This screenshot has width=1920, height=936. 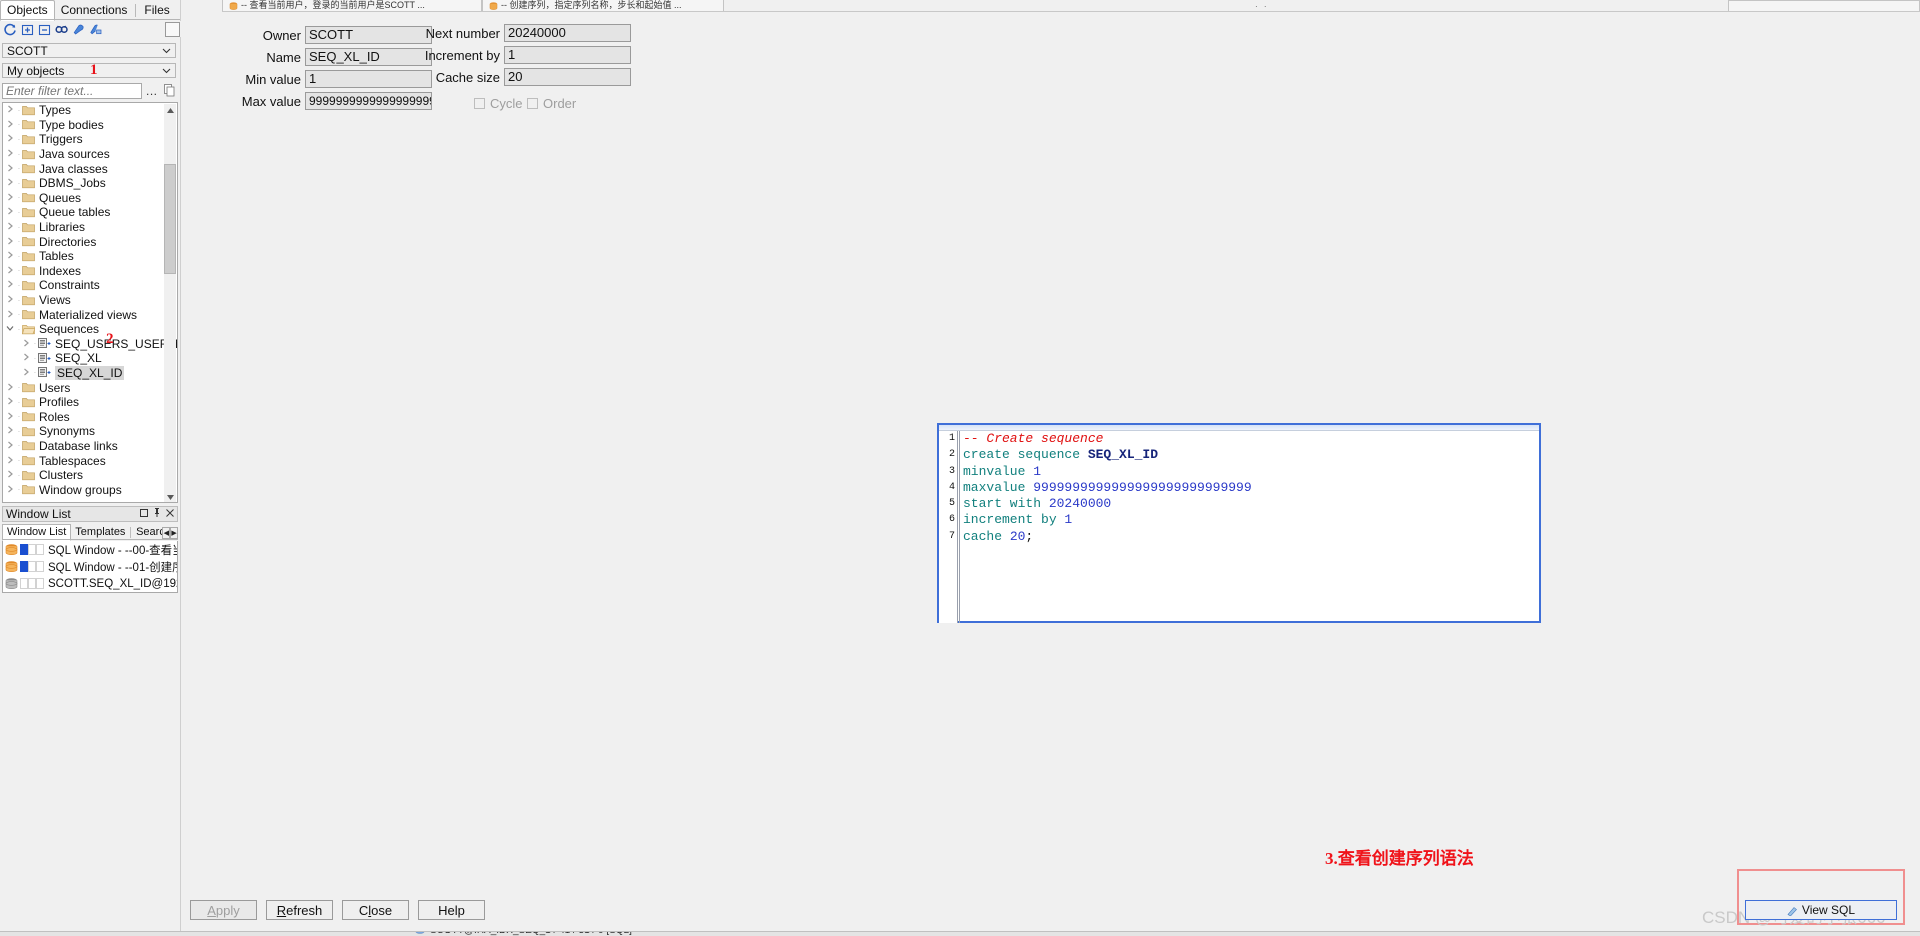 What do you see at coordinates (83, 125) in the screenshot?
I see `tree-node: · Type bodies` at bounding box center [83, 125].